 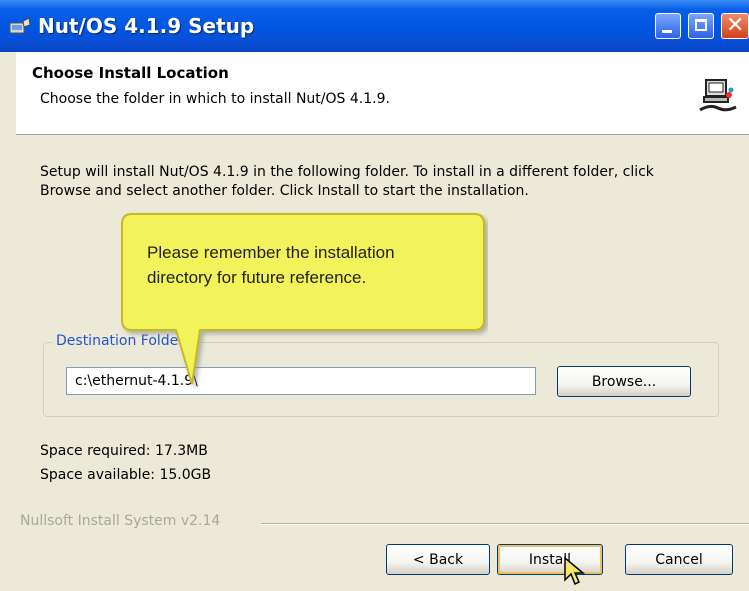 I want to click on installer-icon, so click(x=20, y=25).